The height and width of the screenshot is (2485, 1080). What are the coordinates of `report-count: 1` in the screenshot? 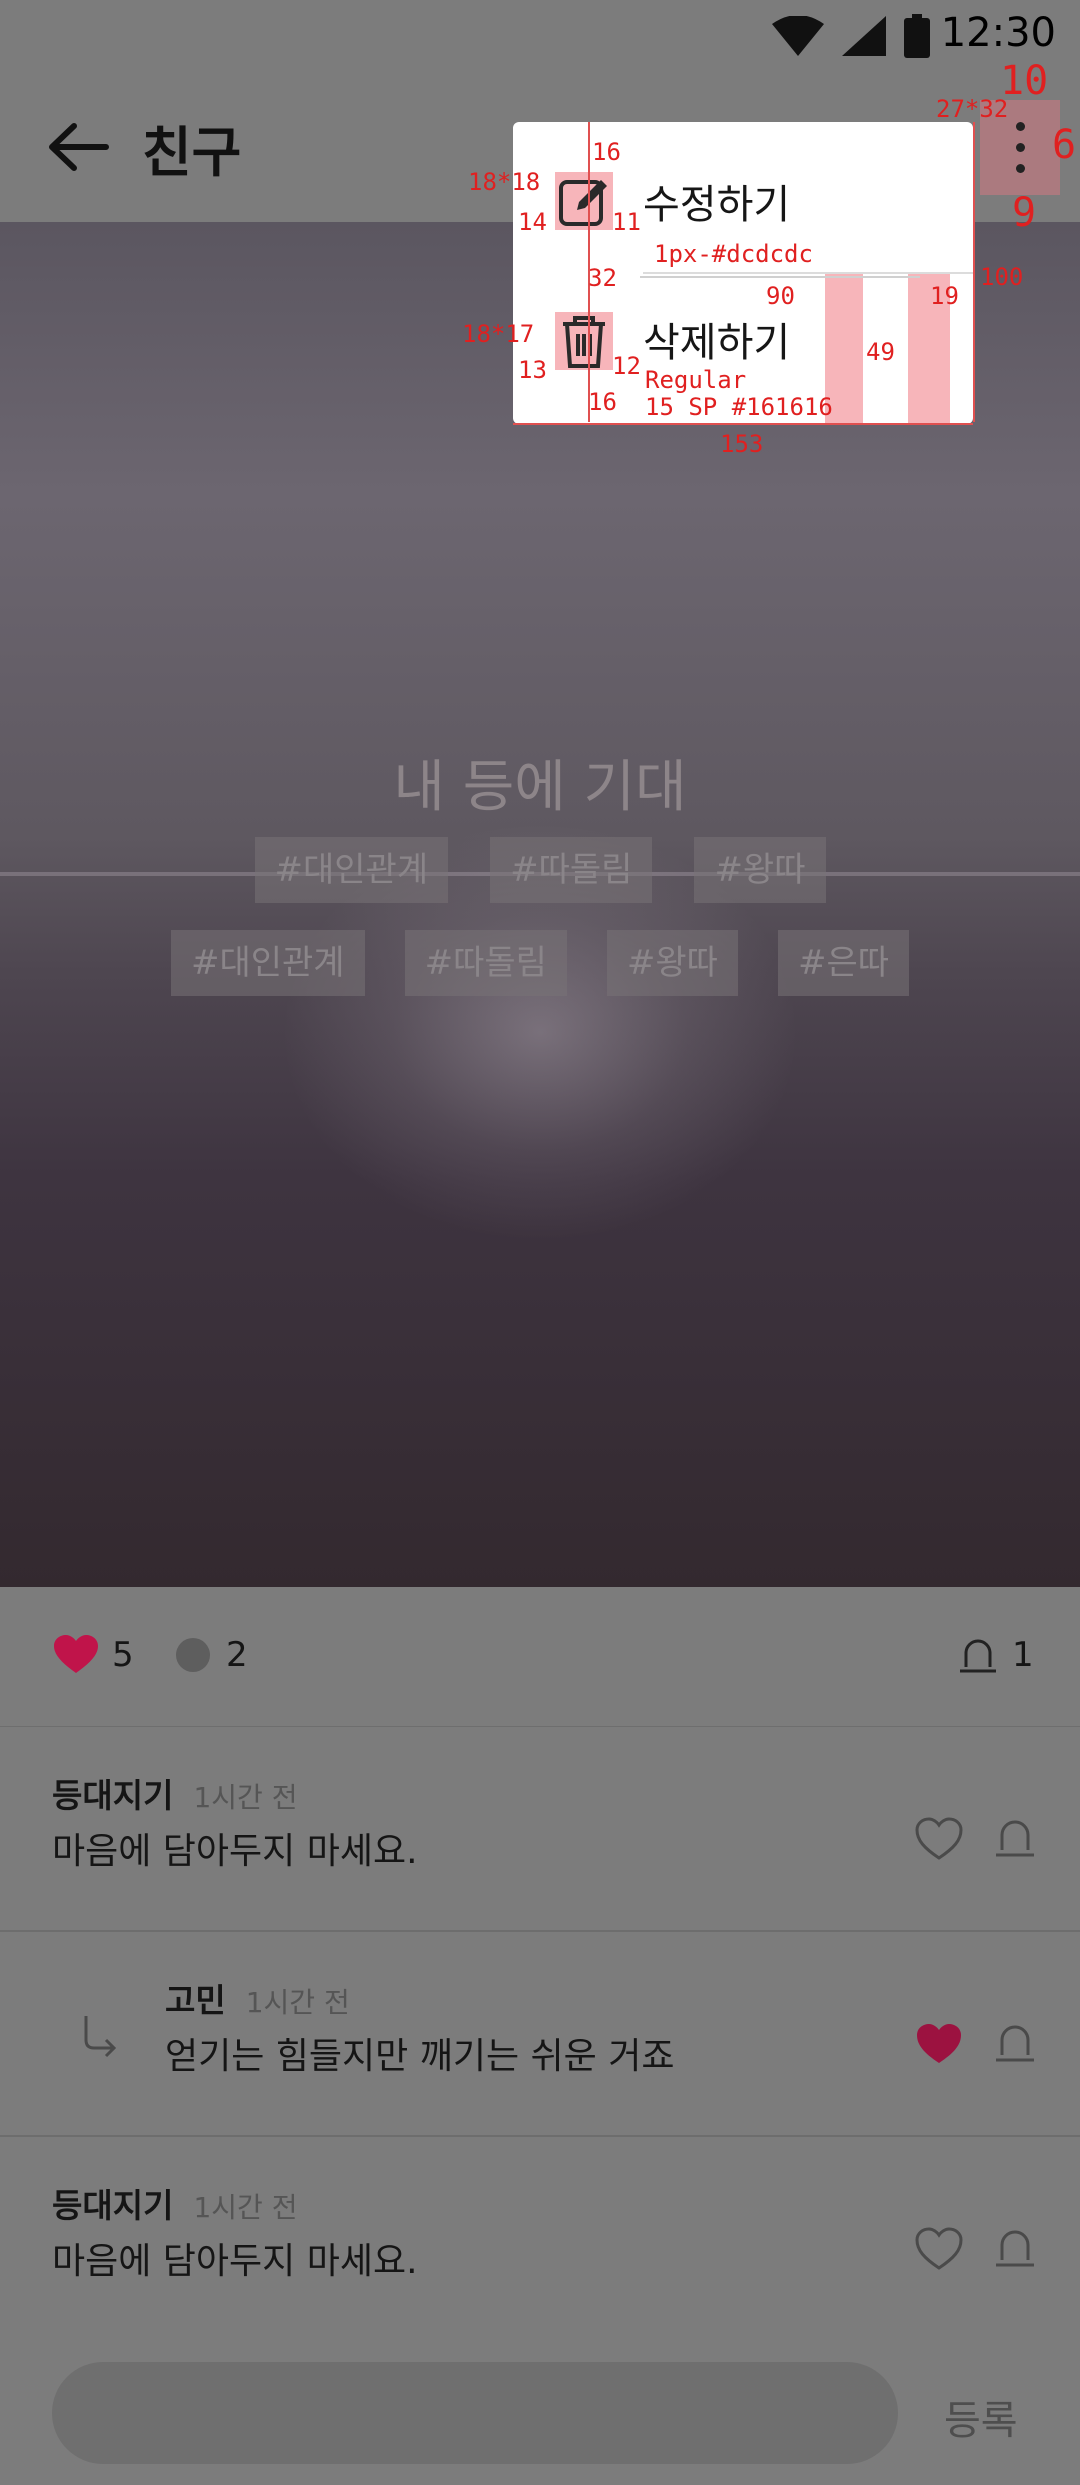 It's located at (1023, 1655).